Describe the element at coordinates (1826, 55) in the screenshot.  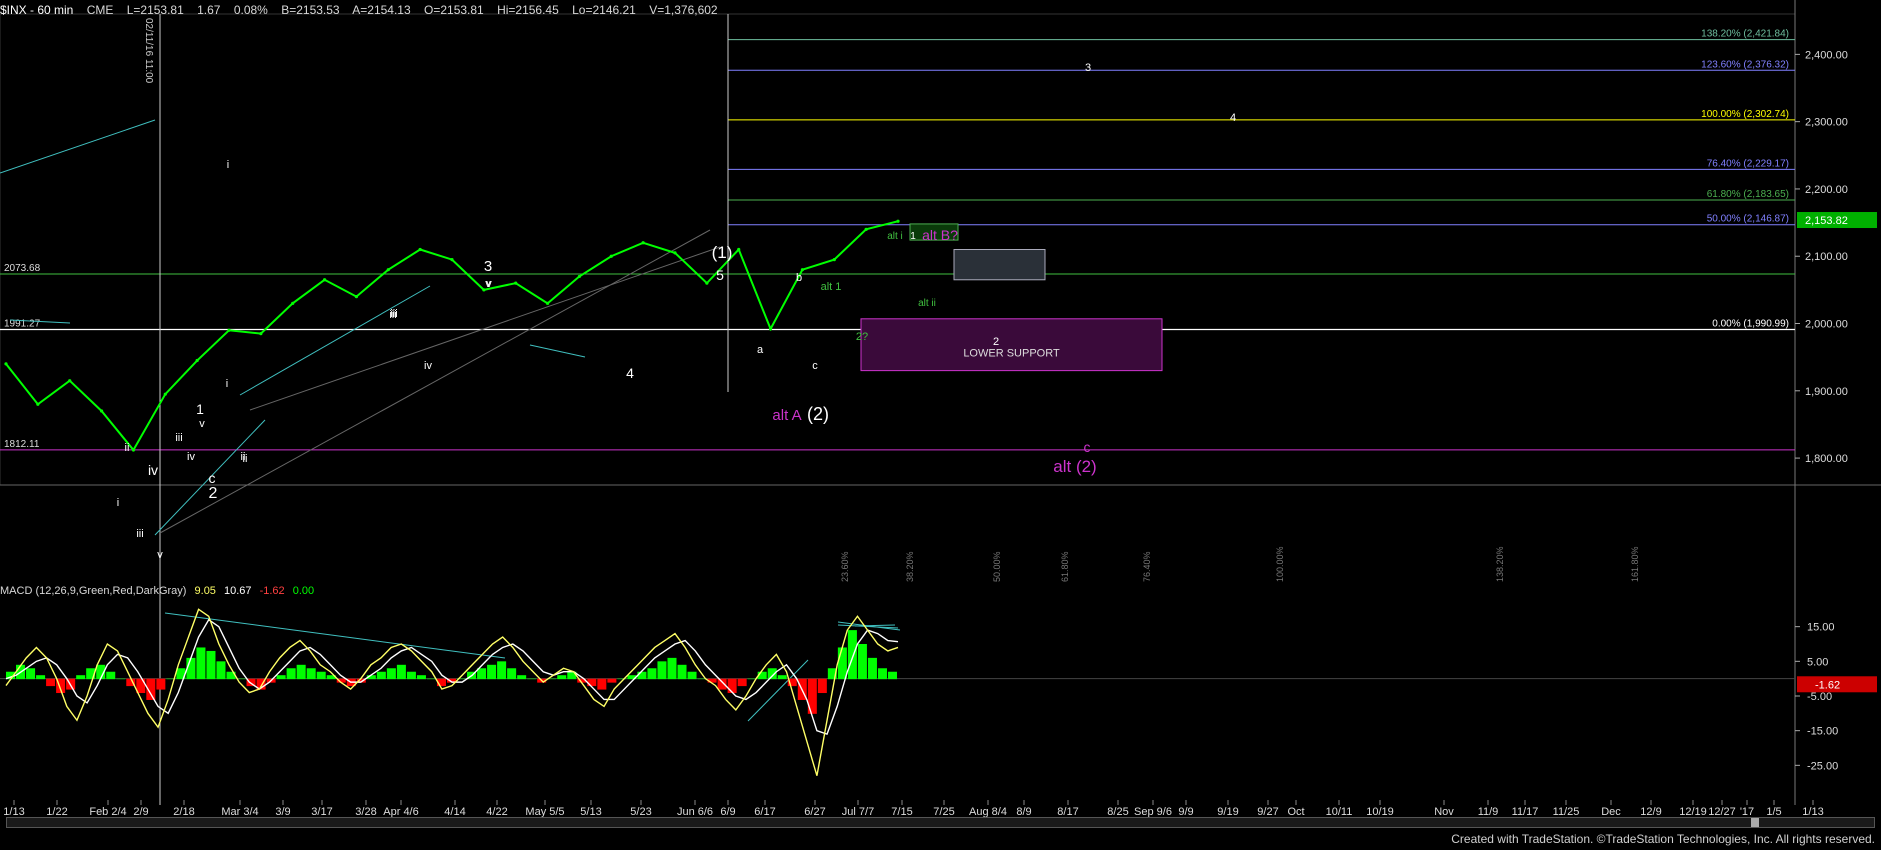
I see `price-axis-label: 2,400.00` at that location.